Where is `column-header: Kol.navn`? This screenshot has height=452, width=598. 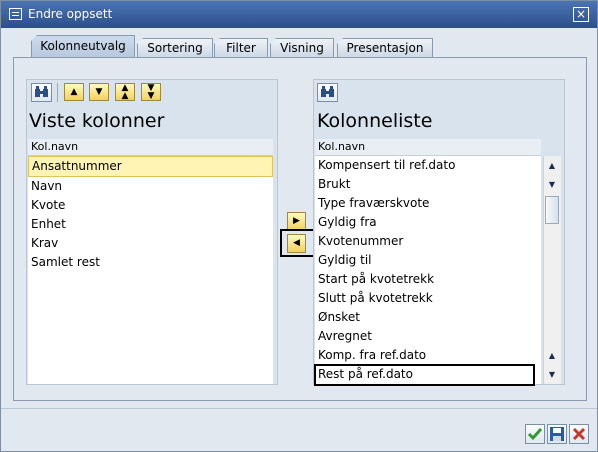
column-header: Kol.navn is located at coordinates (150, 147).